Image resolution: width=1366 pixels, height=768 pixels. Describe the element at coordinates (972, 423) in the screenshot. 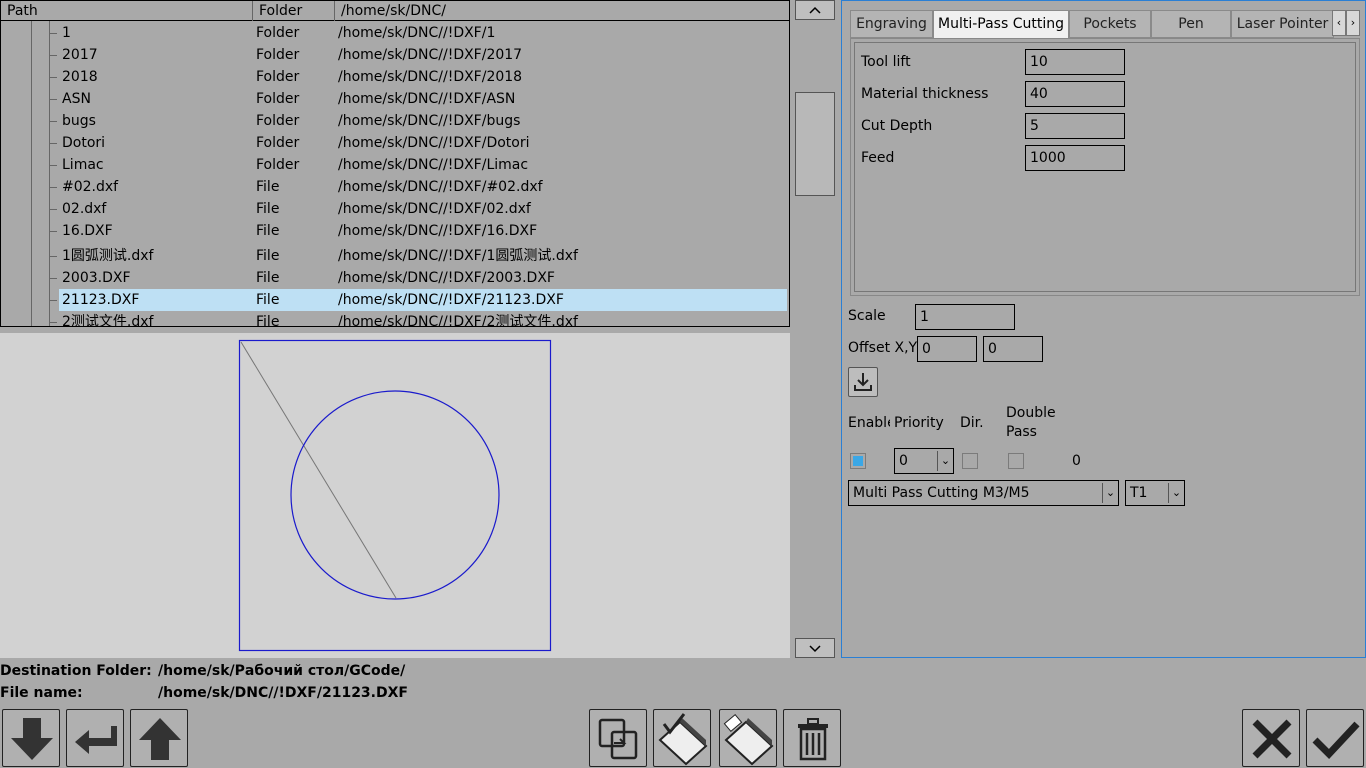

I see `dir-column-label: Dir.` at that location.